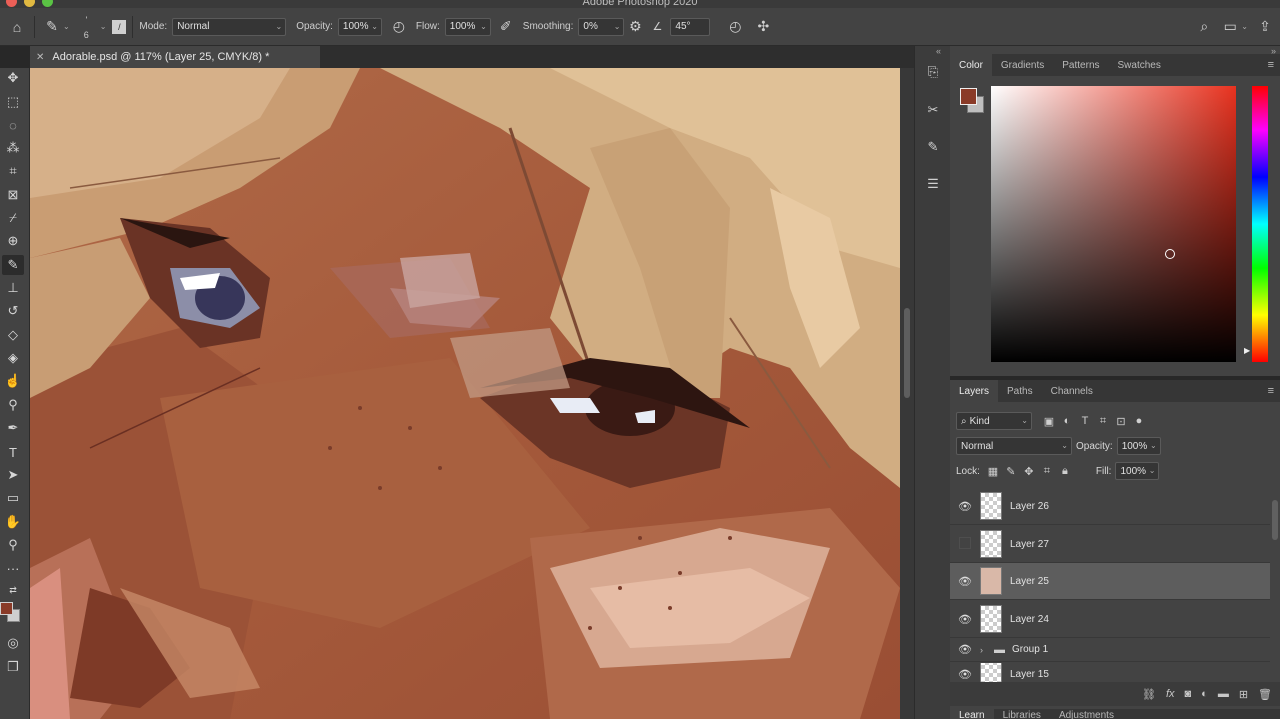 This screenshot has height=719, width=1280. Describe the element at coordinates (690, 26) in the screenshot. I see `angle-input: 45°` at that location.